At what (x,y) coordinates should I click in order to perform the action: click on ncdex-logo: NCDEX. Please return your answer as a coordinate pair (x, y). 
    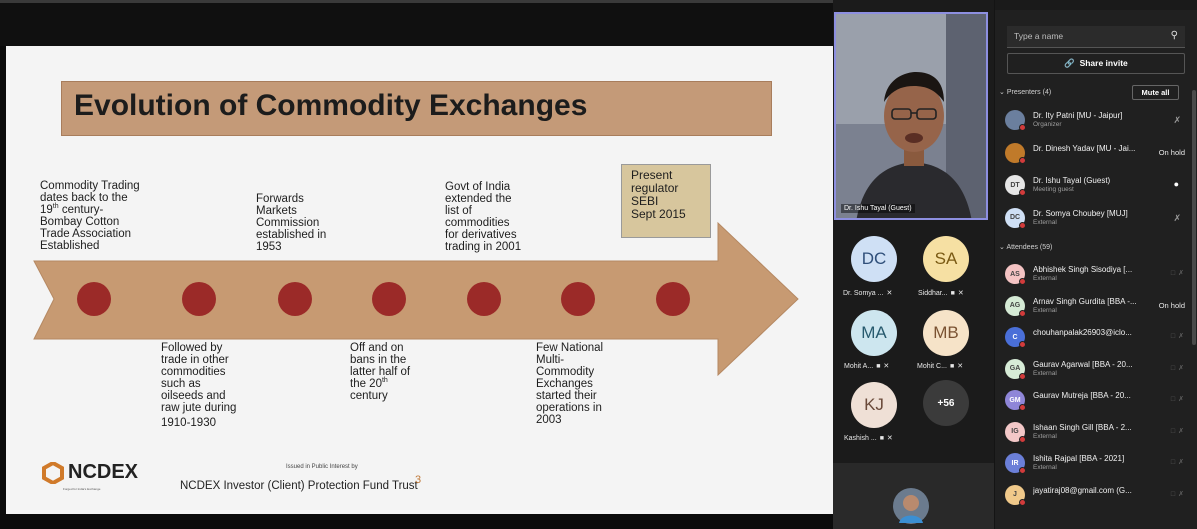
    Looking at the image, I should click on (90, 472).